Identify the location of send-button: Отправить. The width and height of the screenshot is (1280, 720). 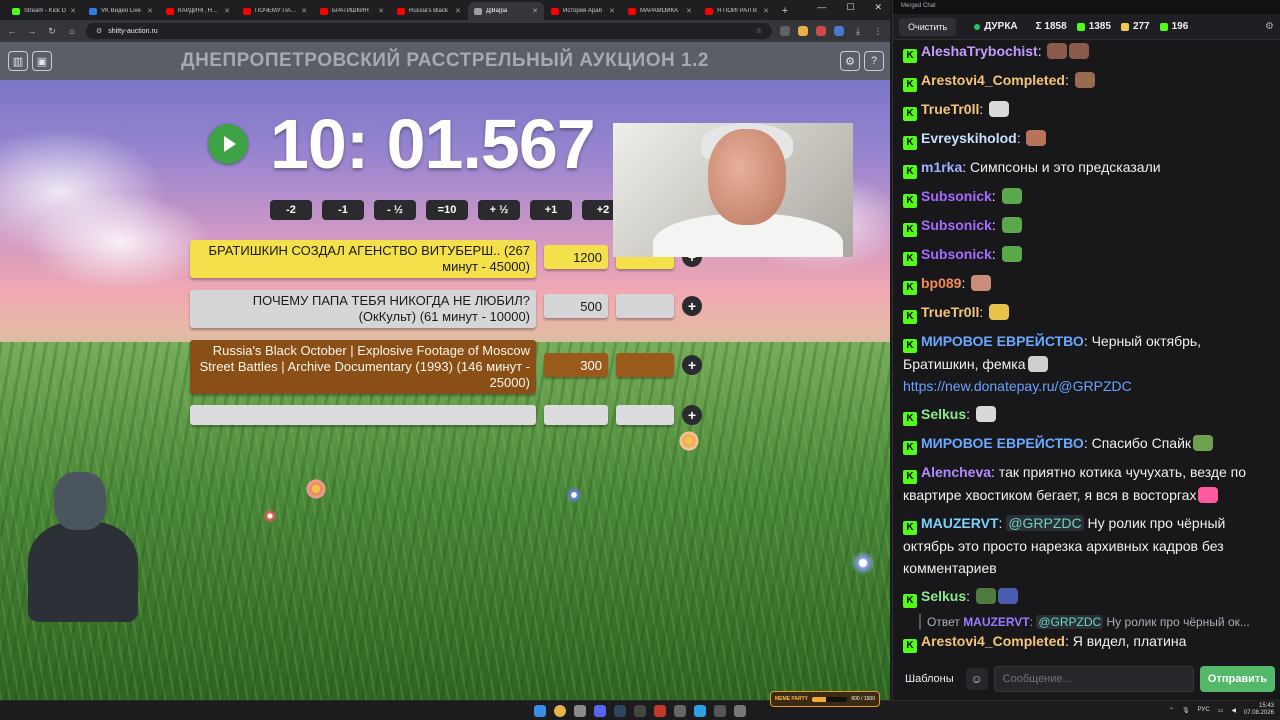
(1237, 679).